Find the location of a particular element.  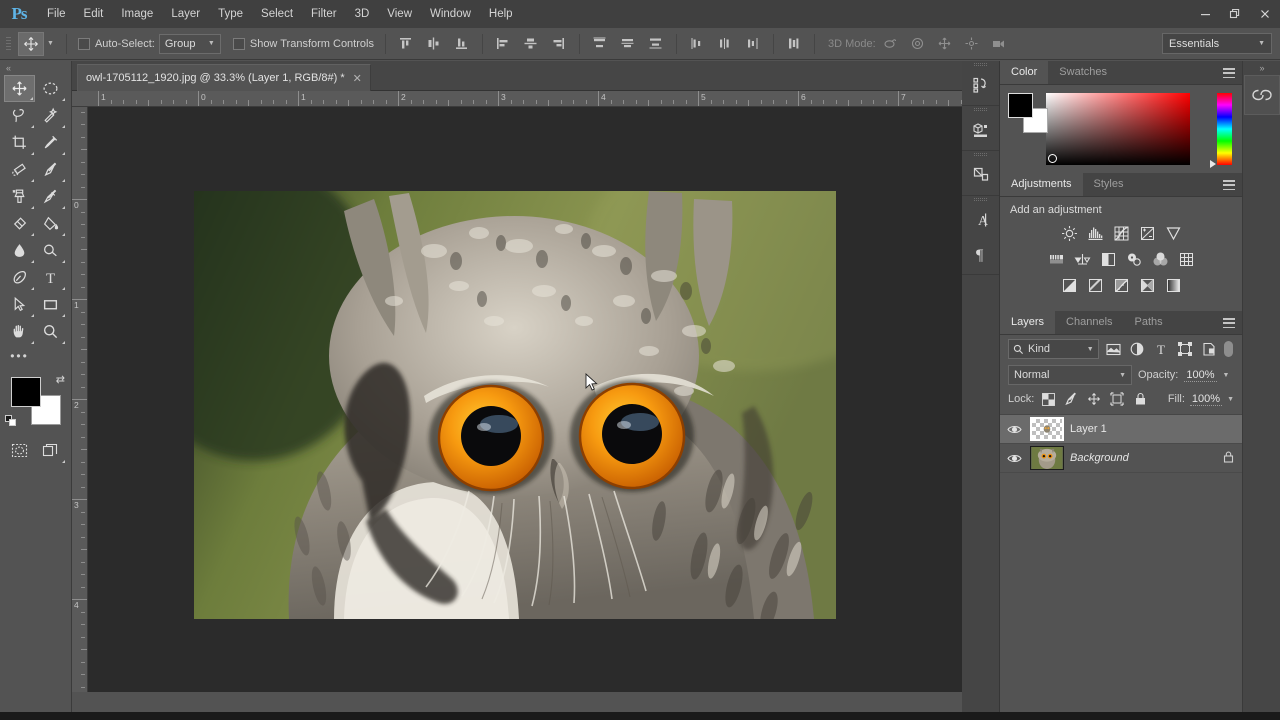

distribute-bottom-edges-icon is located at coordinates (656, 44).